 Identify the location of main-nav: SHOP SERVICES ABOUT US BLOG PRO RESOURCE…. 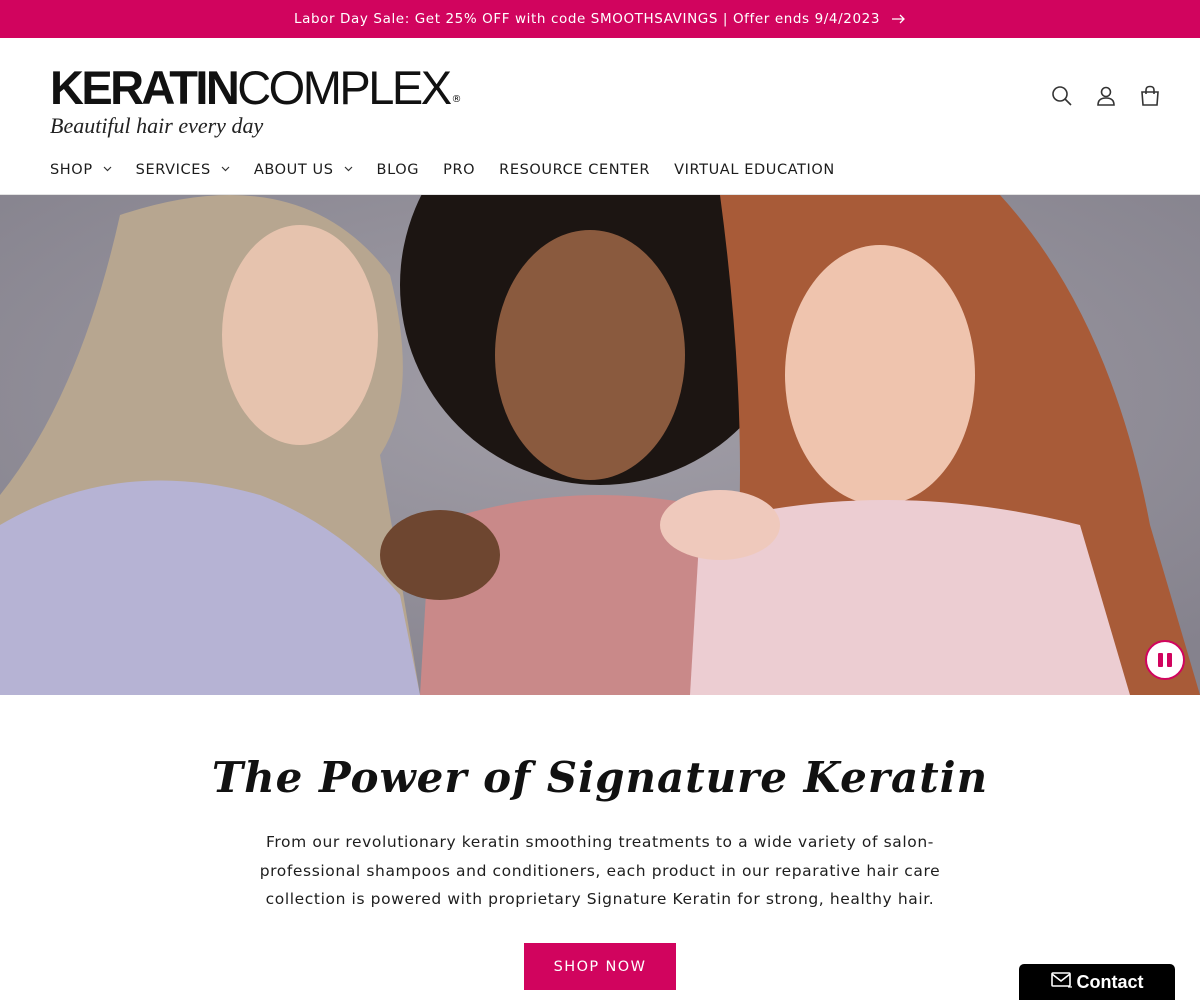
(454, 170).